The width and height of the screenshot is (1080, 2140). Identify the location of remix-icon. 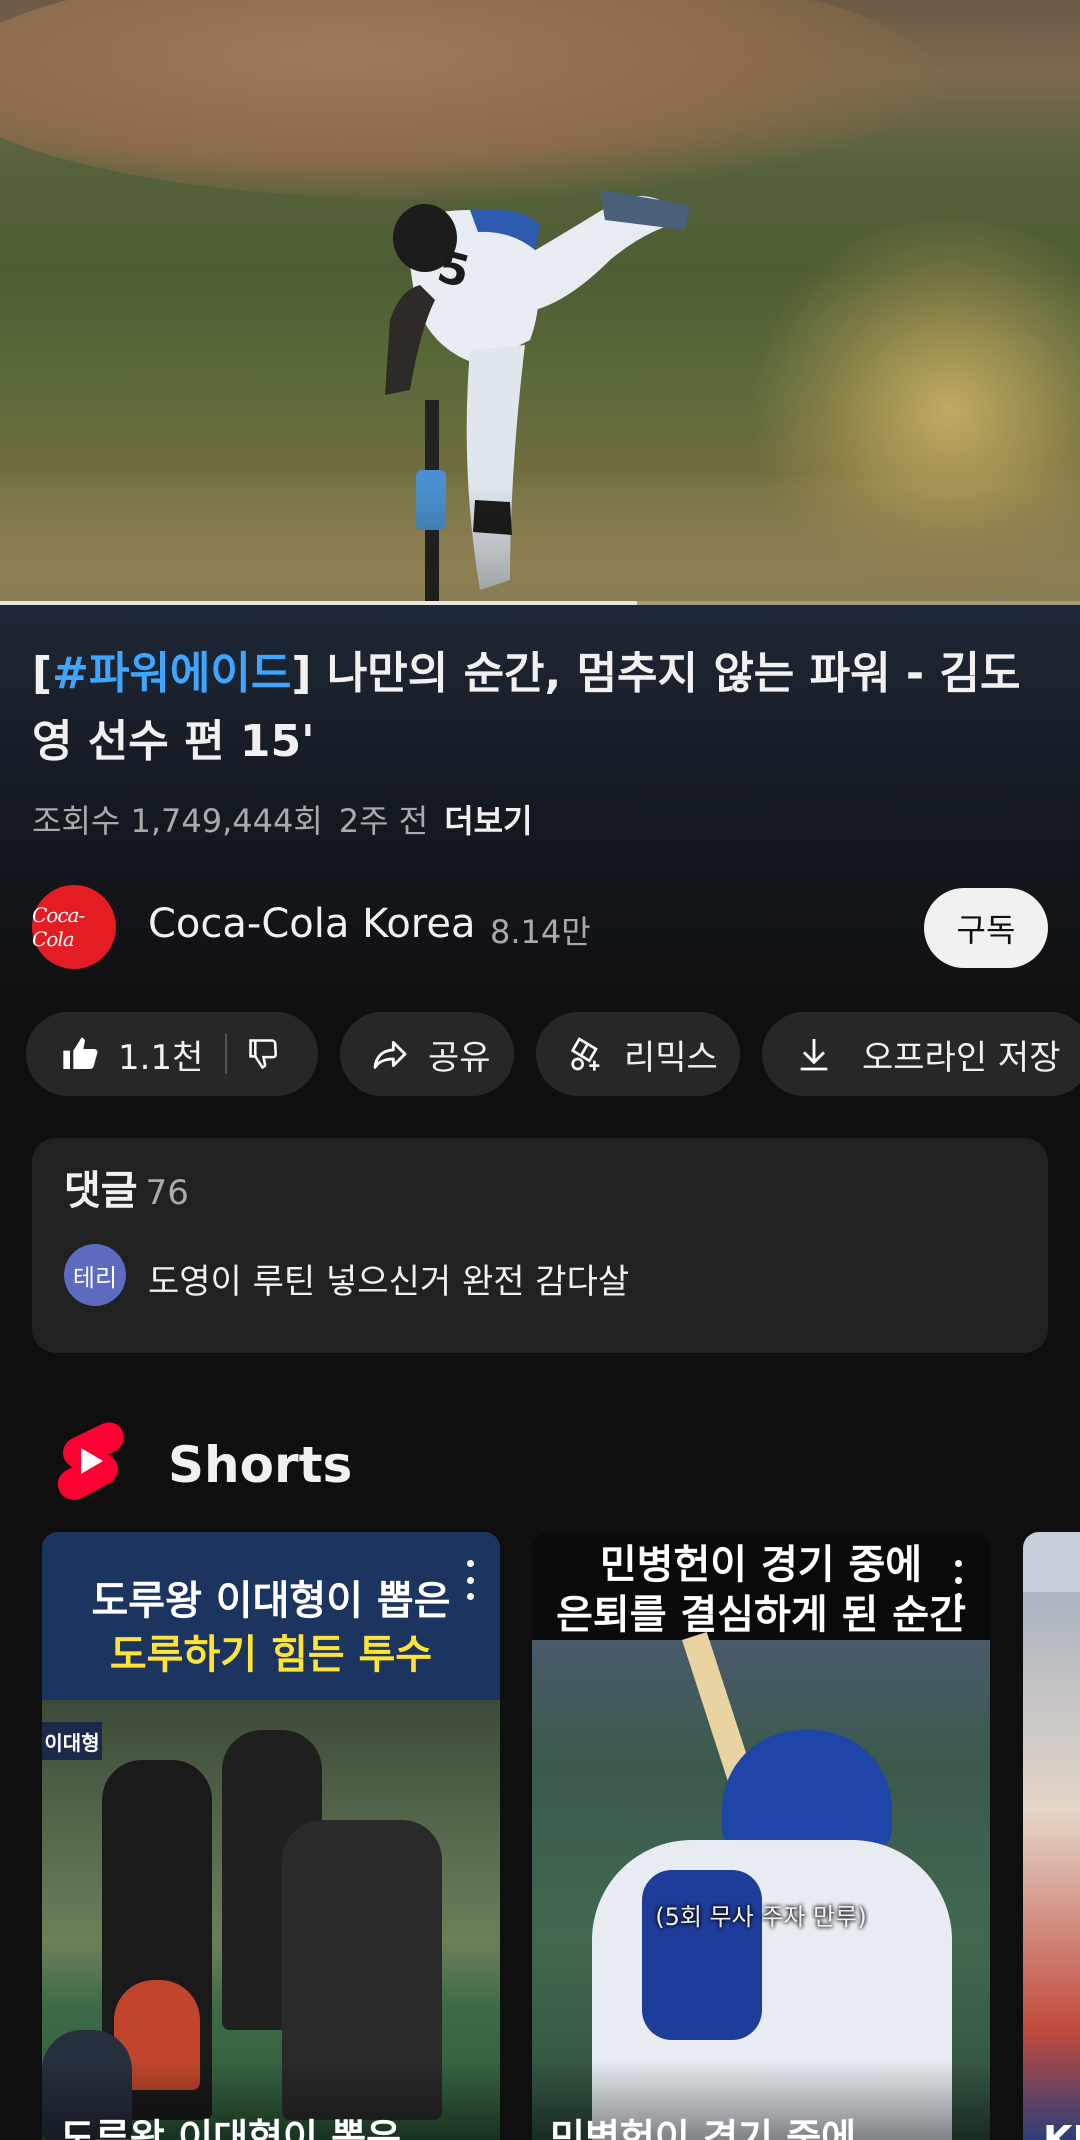
(585, 1054).